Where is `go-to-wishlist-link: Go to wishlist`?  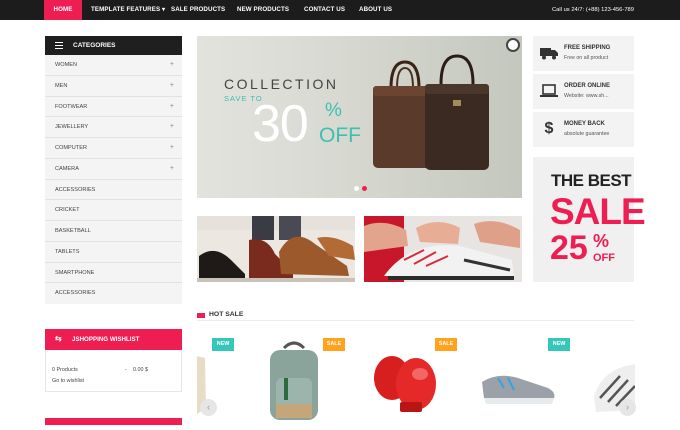
go-to-wishlist-link: Go to wishlist is located at coordinates (68, 381).